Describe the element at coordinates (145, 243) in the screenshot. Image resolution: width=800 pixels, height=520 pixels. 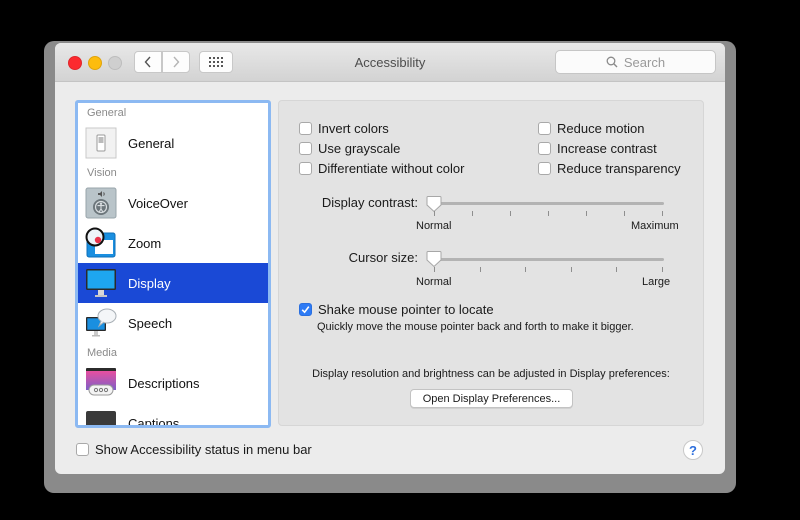
I see `sidebar-item-label: Zoom` at that location.